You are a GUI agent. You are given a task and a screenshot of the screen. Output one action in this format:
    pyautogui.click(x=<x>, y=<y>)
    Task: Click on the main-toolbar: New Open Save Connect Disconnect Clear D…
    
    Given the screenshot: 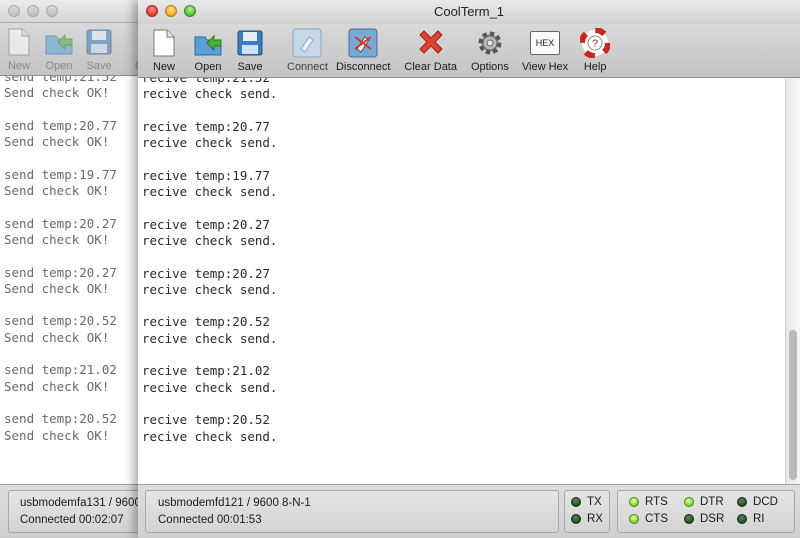 What is the action you would take?
    pyautogui.click(x=469, y=51)
    